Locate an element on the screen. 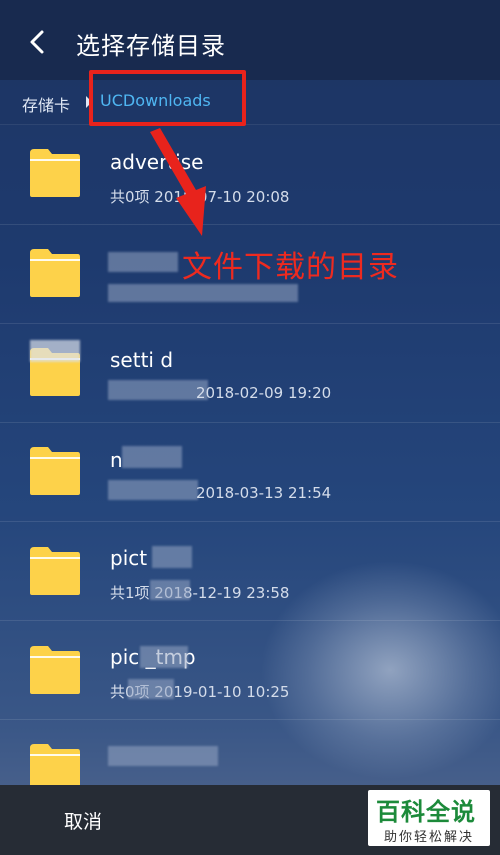 This screenshot has height=855, width=500. chevron-left-icon is located at coordinates (38, 42).